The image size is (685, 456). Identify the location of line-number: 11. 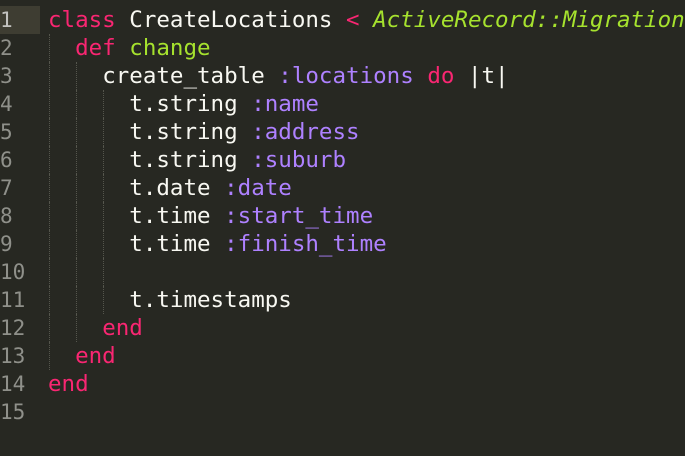
(13, 300).